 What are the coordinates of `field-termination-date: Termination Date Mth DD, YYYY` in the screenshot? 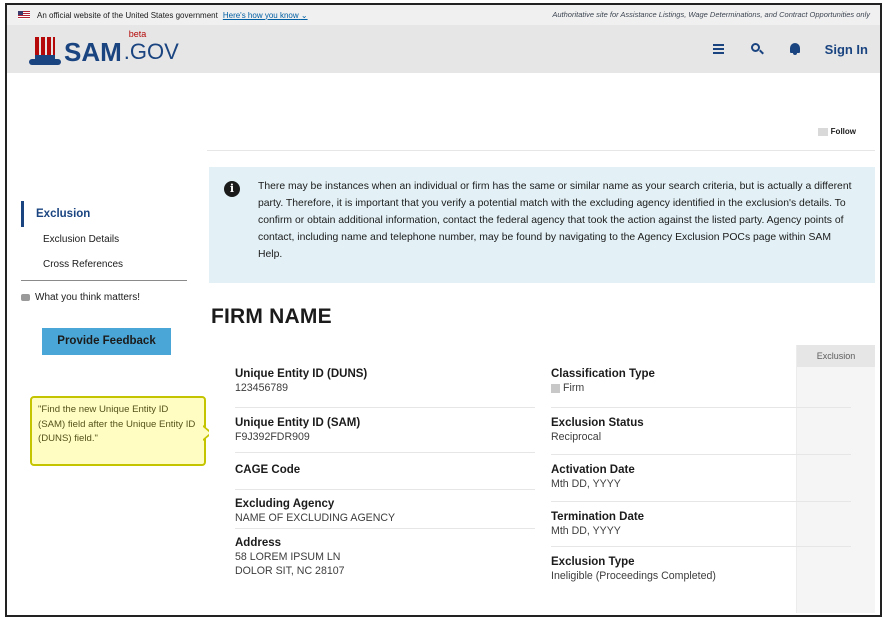 It's located at (701, 524).